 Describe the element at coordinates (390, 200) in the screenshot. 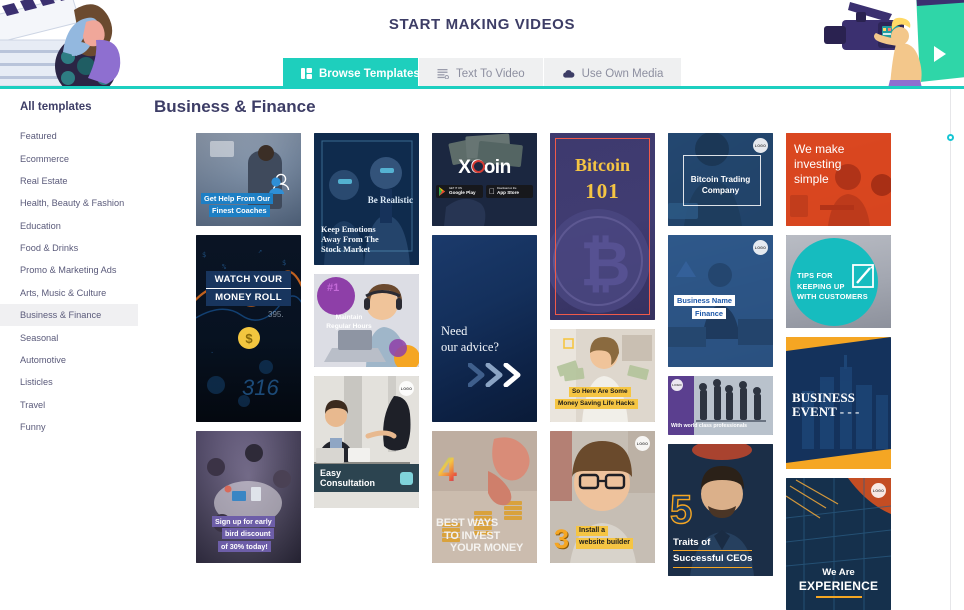

I see `card-heading: Be Realistic` at that location.